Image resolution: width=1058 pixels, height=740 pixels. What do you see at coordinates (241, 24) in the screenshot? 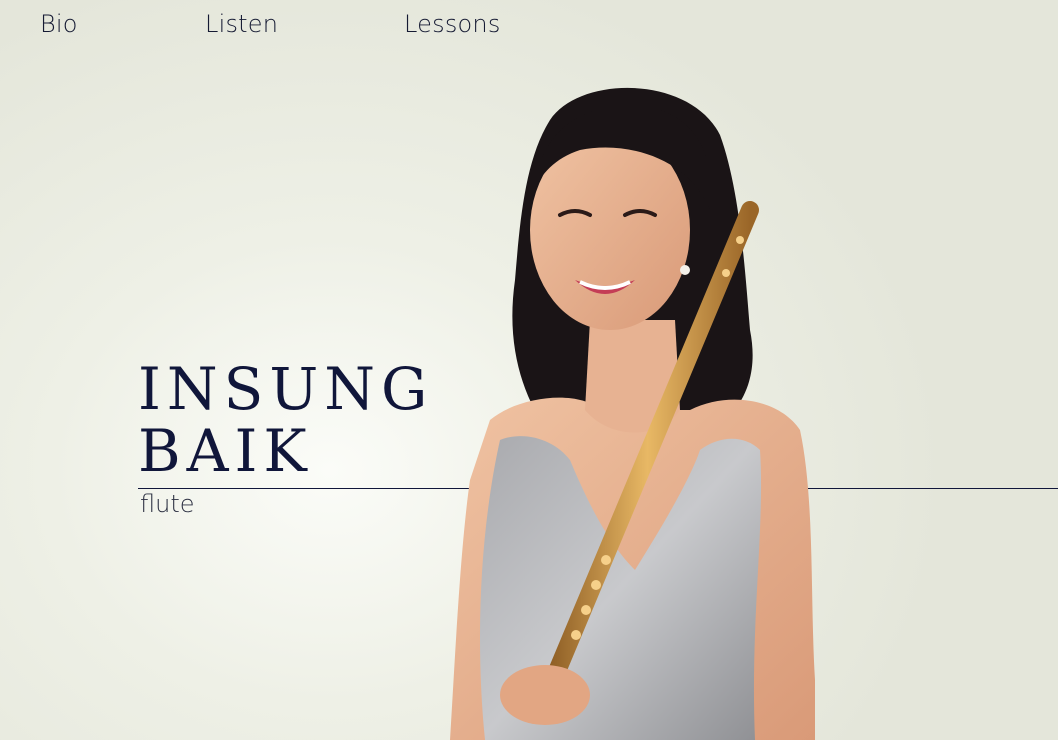
I see `nav-link-listen: Listen` at bounding box center [241, 24].